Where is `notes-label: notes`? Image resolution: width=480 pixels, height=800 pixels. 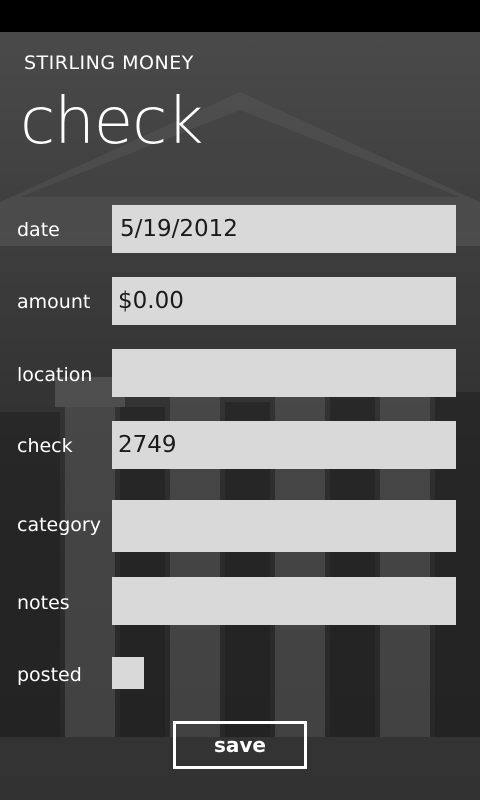
notes-label: notes is located at coordinates (43, 603).